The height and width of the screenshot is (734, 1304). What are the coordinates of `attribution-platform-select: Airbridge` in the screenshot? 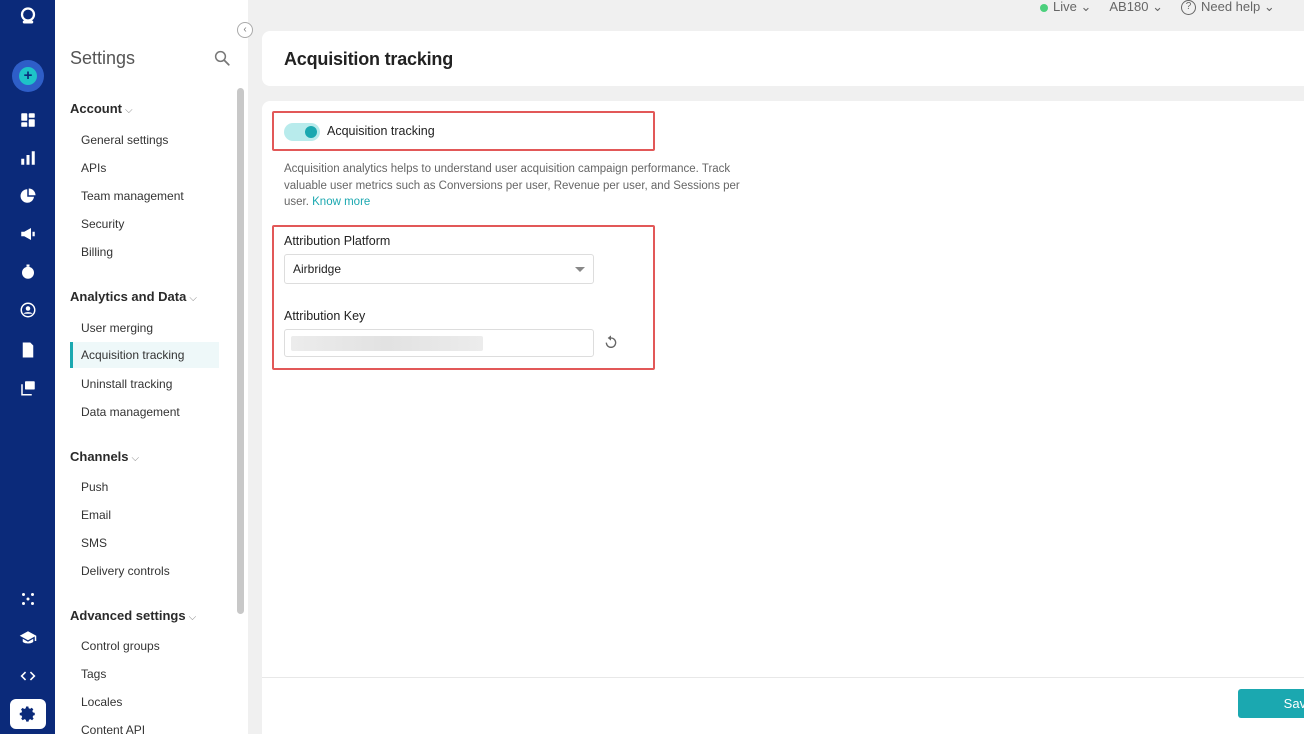 It's located at (439, 269).